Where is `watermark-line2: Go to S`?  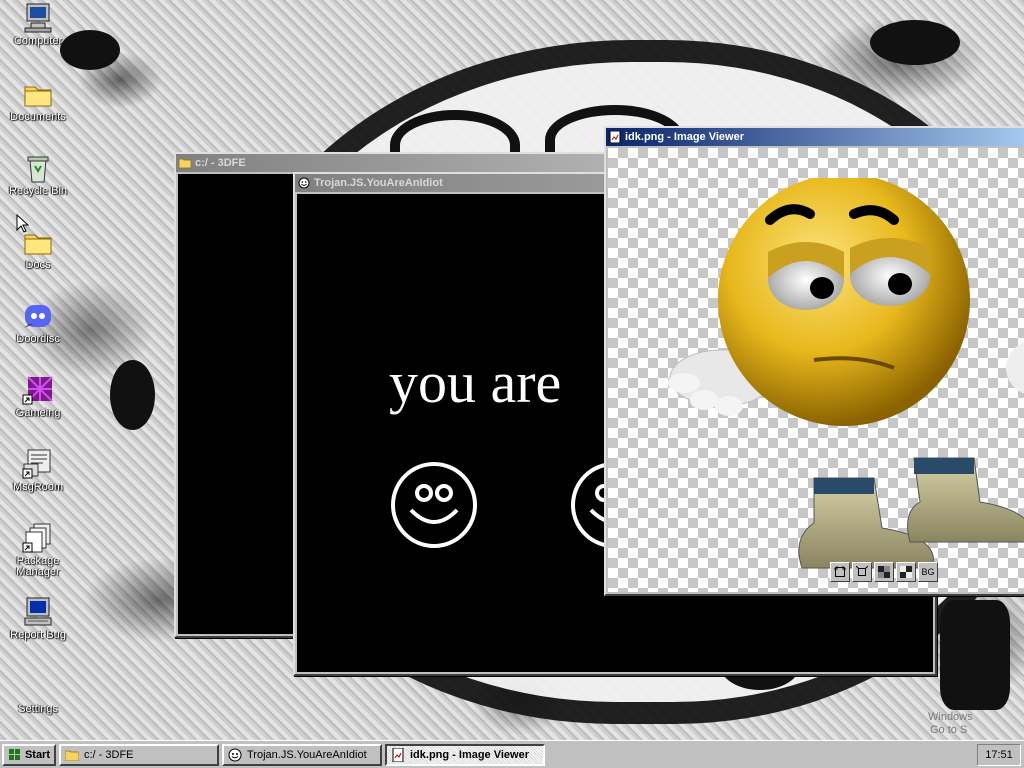
watermark-line2: Go to S is located at coordinates (949, 730).